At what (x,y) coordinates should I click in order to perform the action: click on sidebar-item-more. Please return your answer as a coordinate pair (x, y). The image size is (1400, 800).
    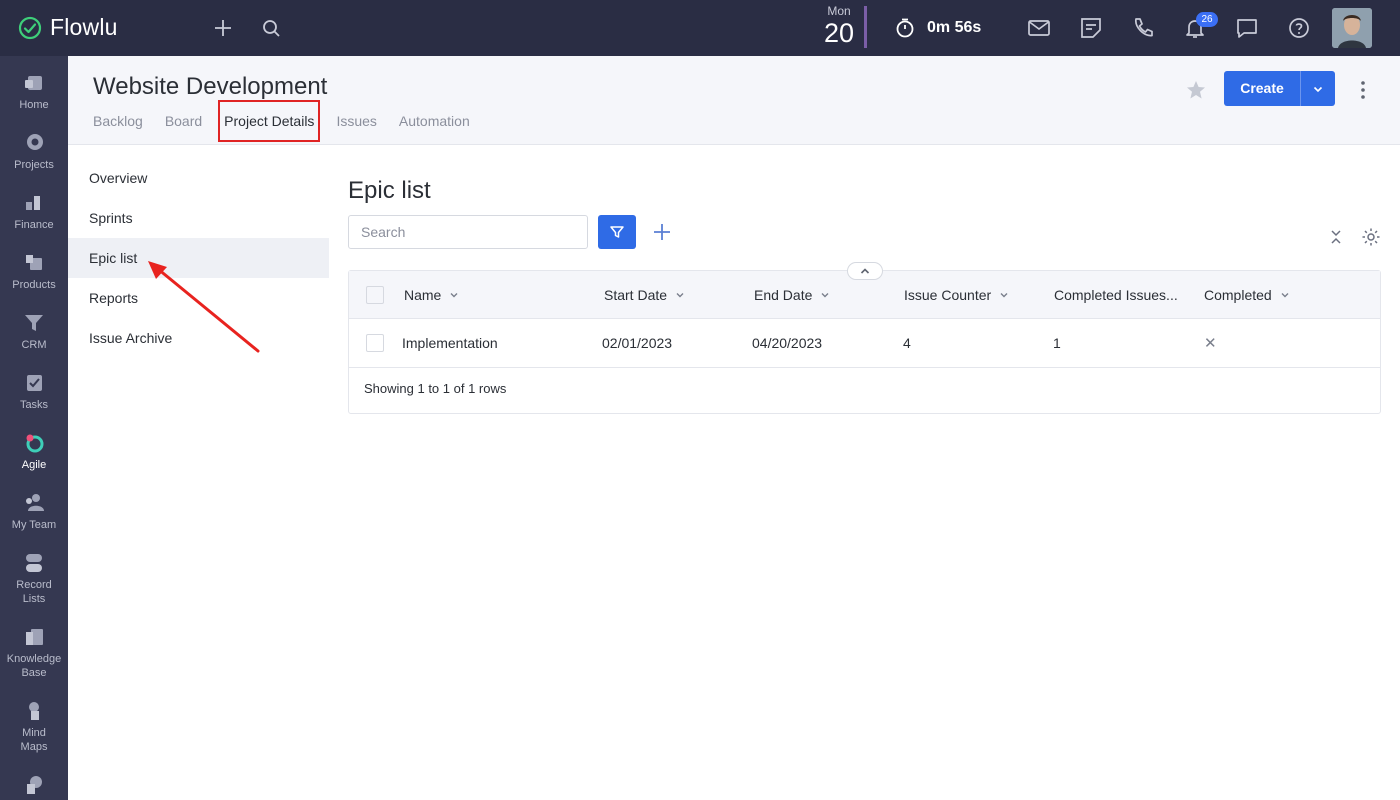
    Looking at the image, I should click on (34, 787).